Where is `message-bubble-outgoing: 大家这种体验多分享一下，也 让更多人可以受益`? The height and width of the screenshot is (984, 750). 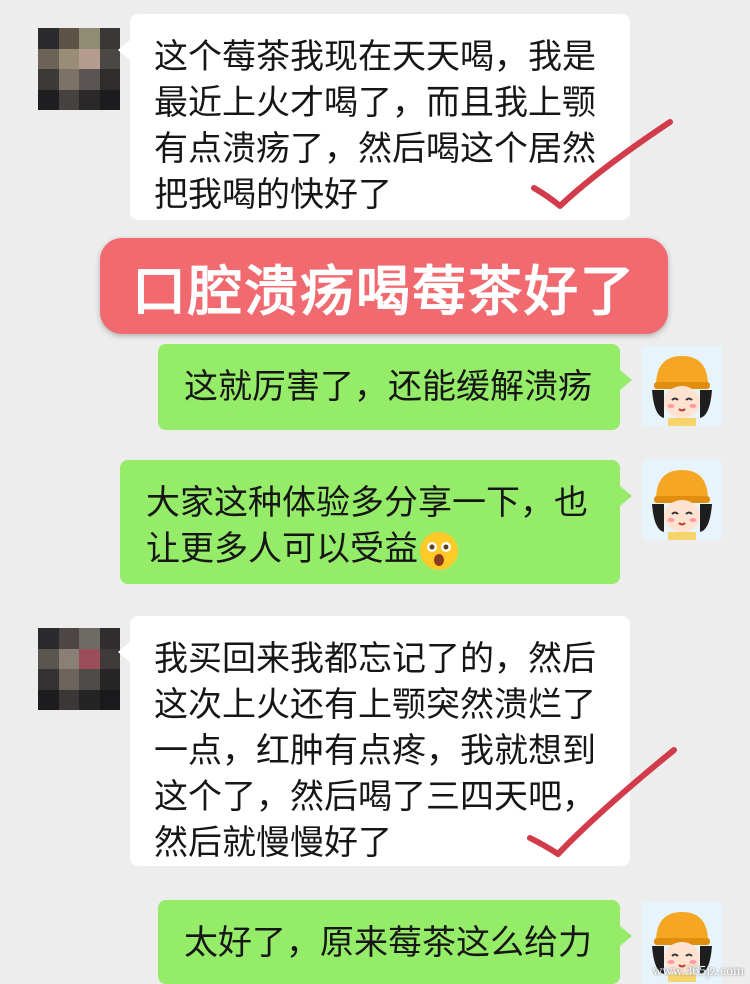
message-bubble-outgoing: 大家这种体验多分享一下，也 让更多人可以受益 is located at coordinates (376, 522).